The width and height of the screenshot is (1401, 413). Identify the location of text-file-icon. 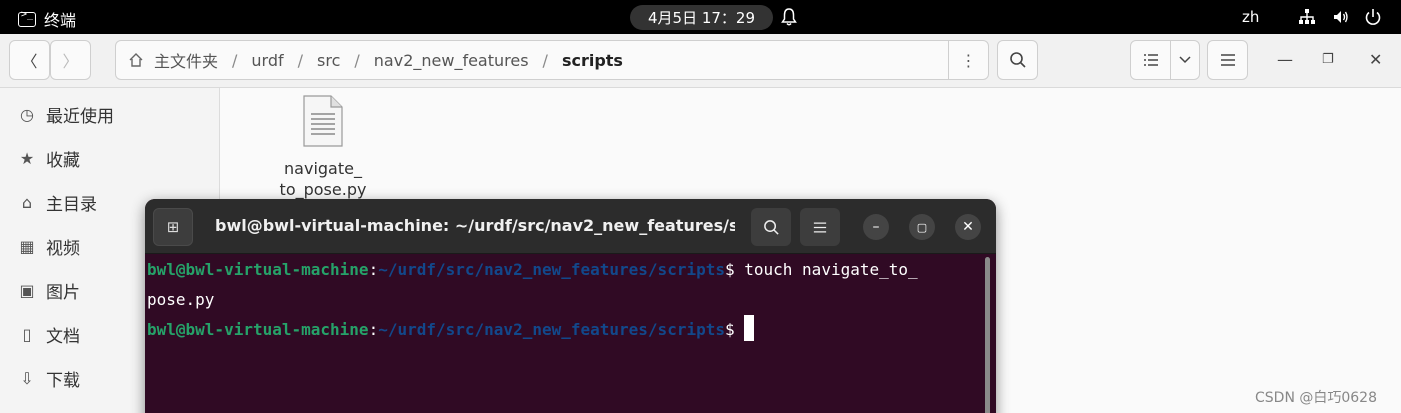
(323, 121).